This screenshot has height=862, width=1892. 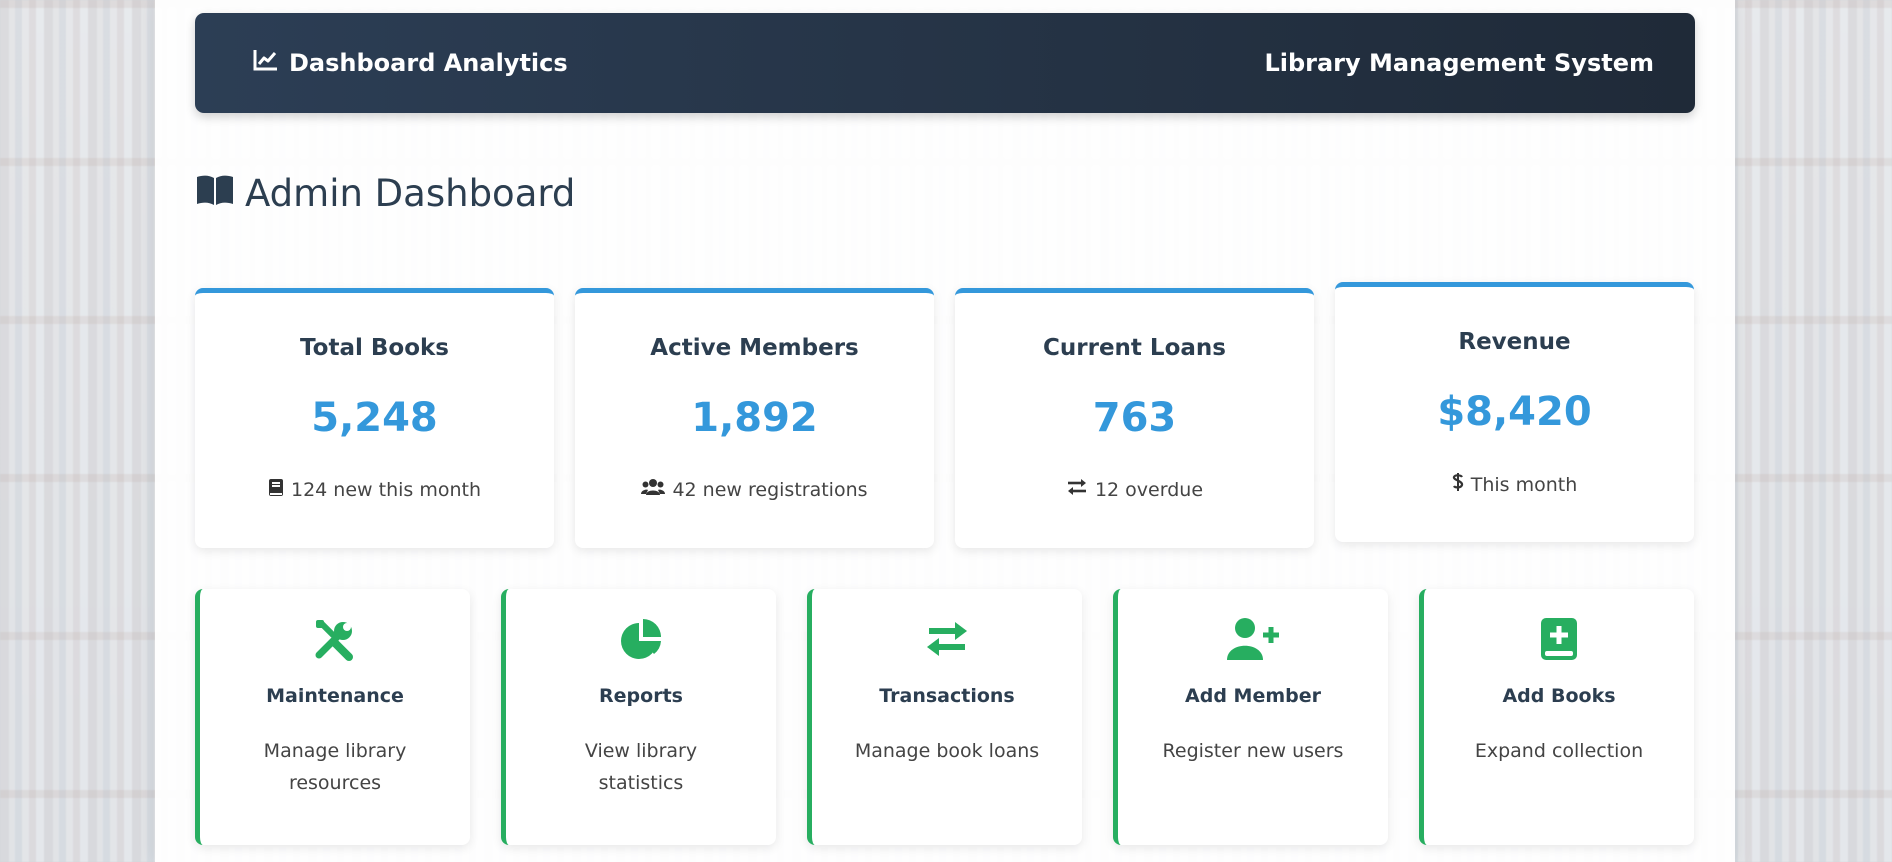 What do you see at coordinates (638, 717) in the screenshot?
I see `reports-card: Reports View library statistics` at bounding box center [638, 717].